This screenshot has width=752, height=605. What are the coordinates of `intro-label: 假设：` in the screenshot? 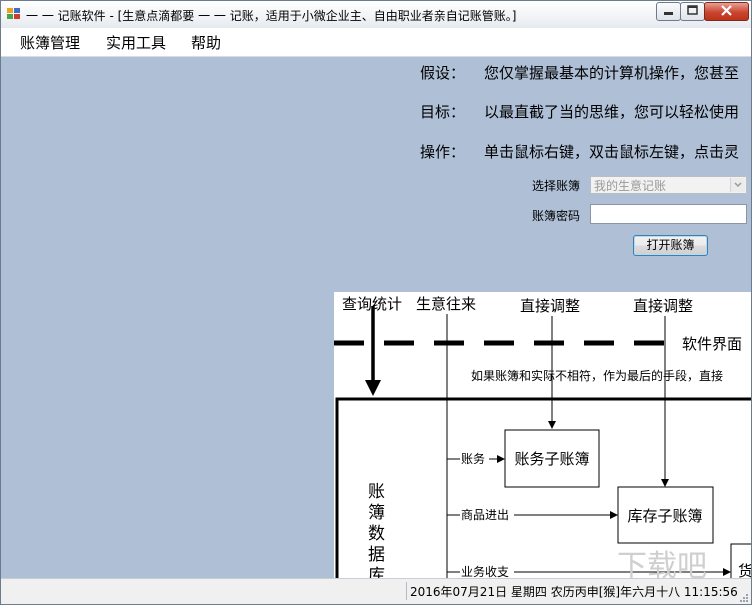 It's located at (443, 73).